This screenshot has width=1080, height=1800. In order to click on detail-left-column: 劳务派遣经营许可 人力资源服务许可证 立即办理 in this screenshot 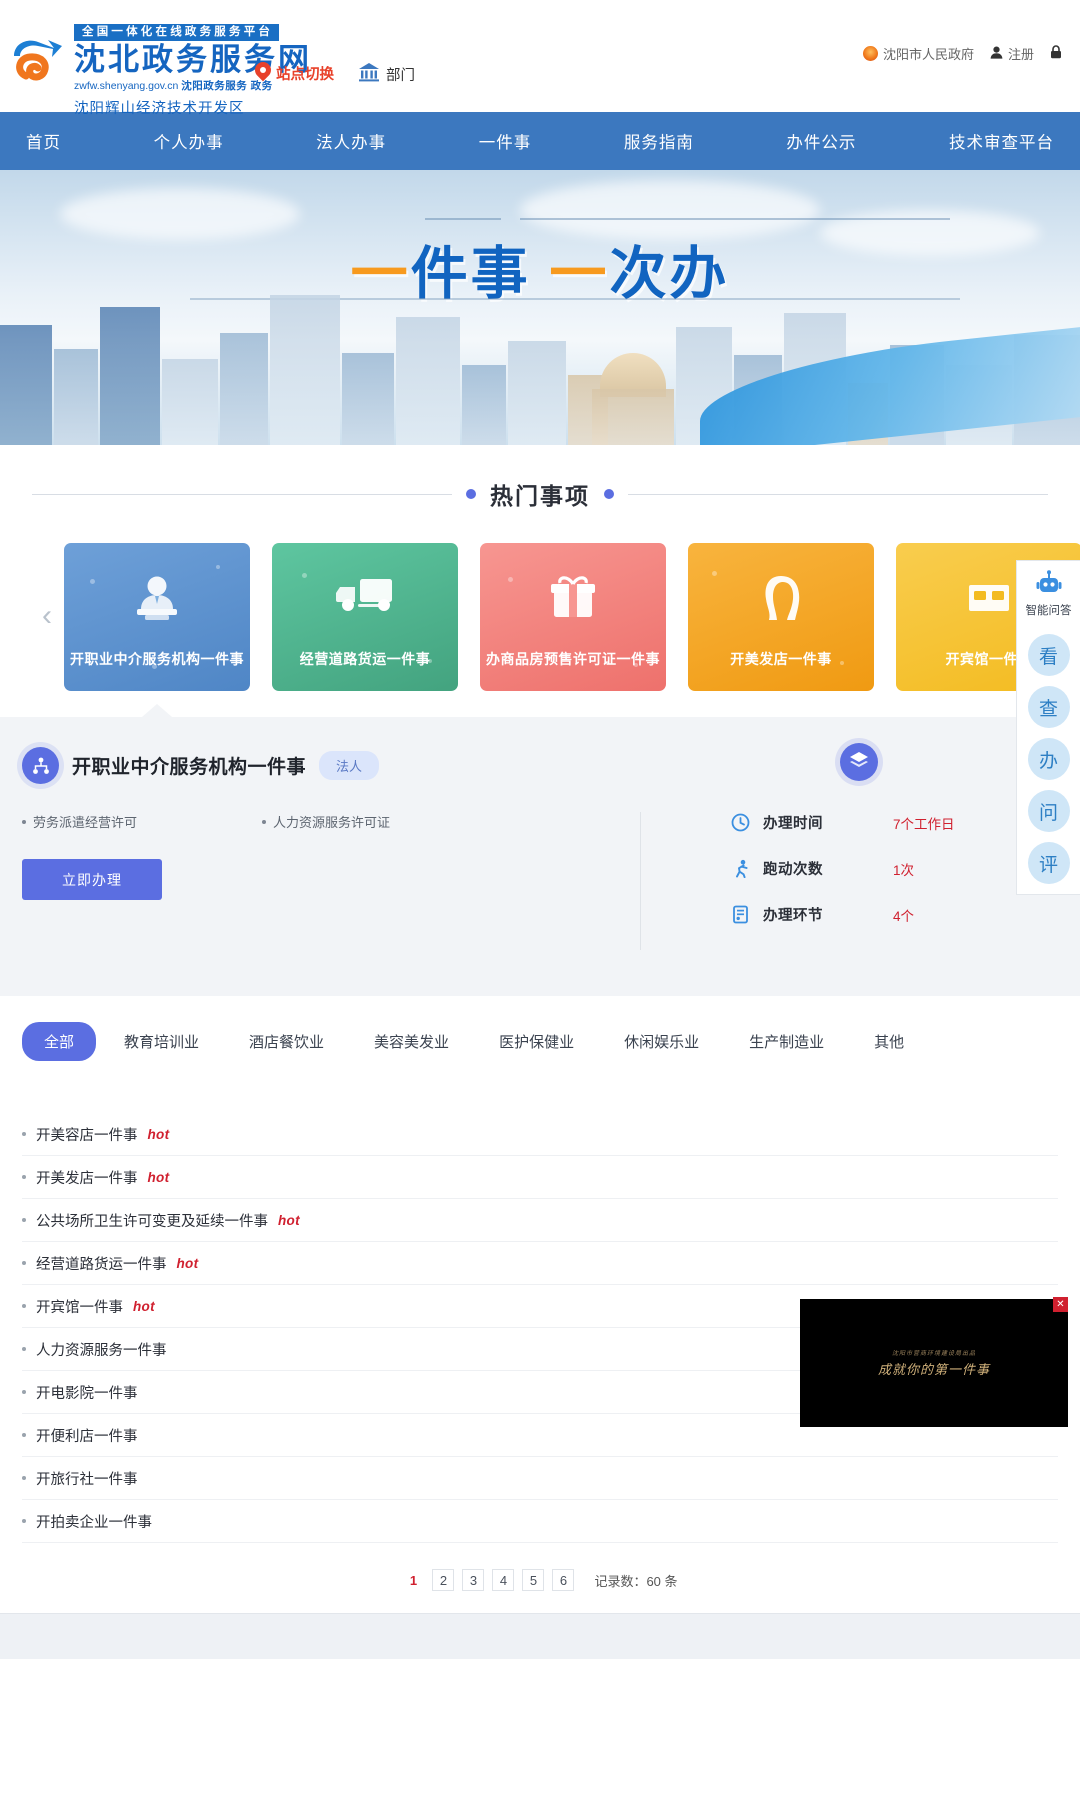, I will do `click(320, 881)`.